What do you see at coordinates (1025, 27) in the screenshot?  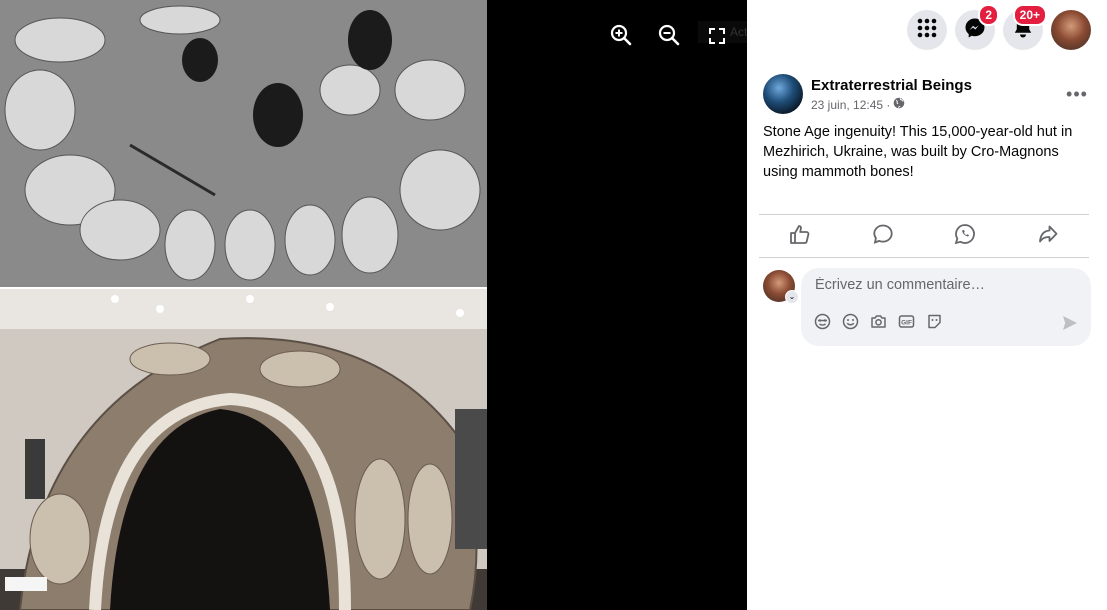 I see `notifications-button: 20+` at bounding box center [1025, 27].